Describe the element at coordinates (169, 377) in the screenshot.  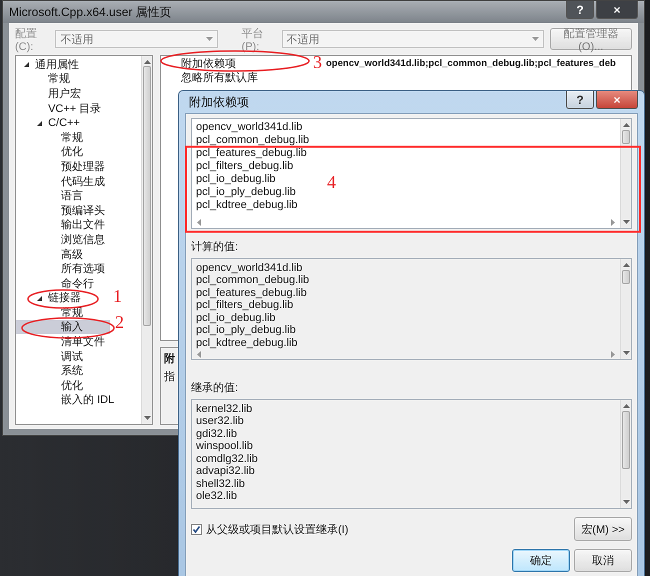
I see `description-text: 指` at that location.